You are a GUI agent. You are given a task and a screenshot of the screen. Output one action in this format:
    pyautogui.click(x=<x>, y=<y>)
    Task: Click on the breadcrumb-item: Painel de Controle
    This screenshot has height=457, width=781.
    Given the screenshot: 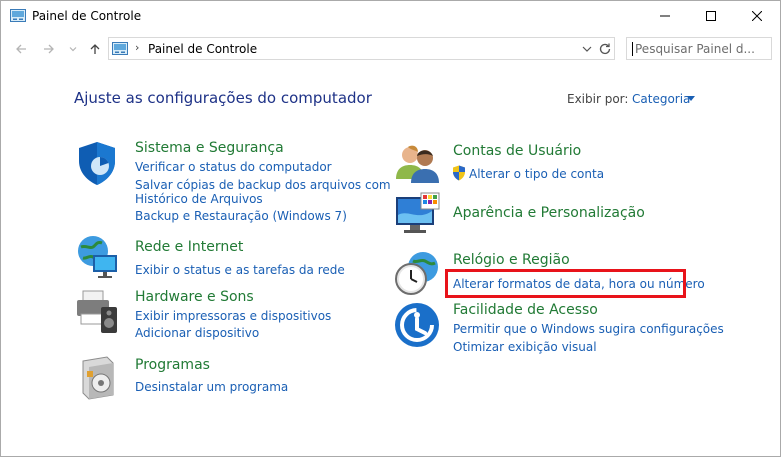 What is the action you would take?
    pyautogui.click(x=202, y=49)
    